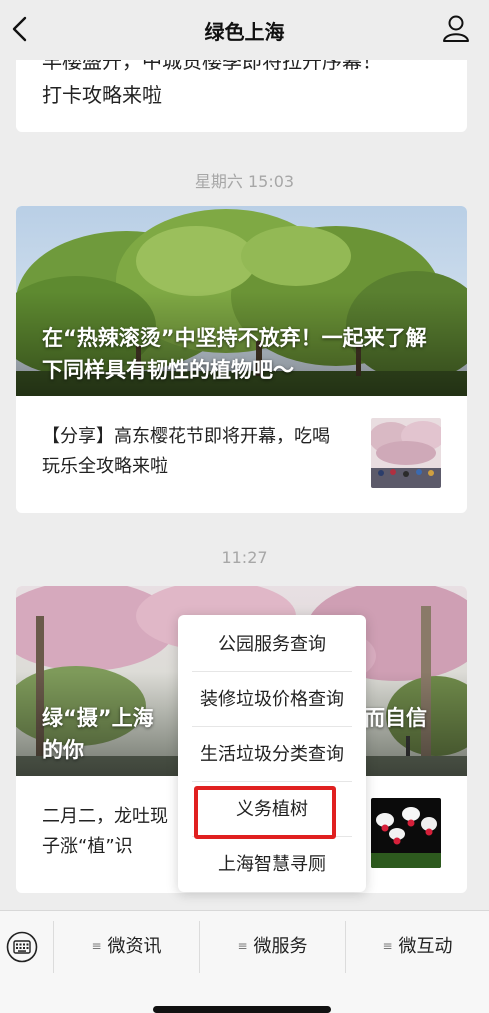  Describe the element at coordinates (425, 946) in the screenshot. I see `tab-label: 微互动` at that location.